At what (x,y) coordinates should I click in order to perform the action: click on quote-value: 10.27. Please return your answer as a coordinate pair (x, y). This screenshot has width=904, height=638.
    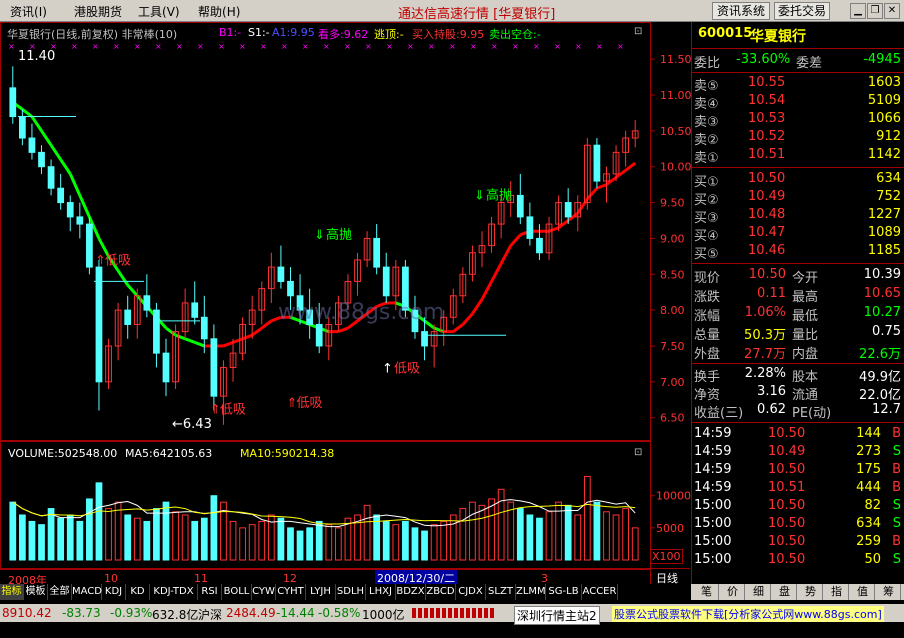
    Looking at the image, I should click on (882, 312).